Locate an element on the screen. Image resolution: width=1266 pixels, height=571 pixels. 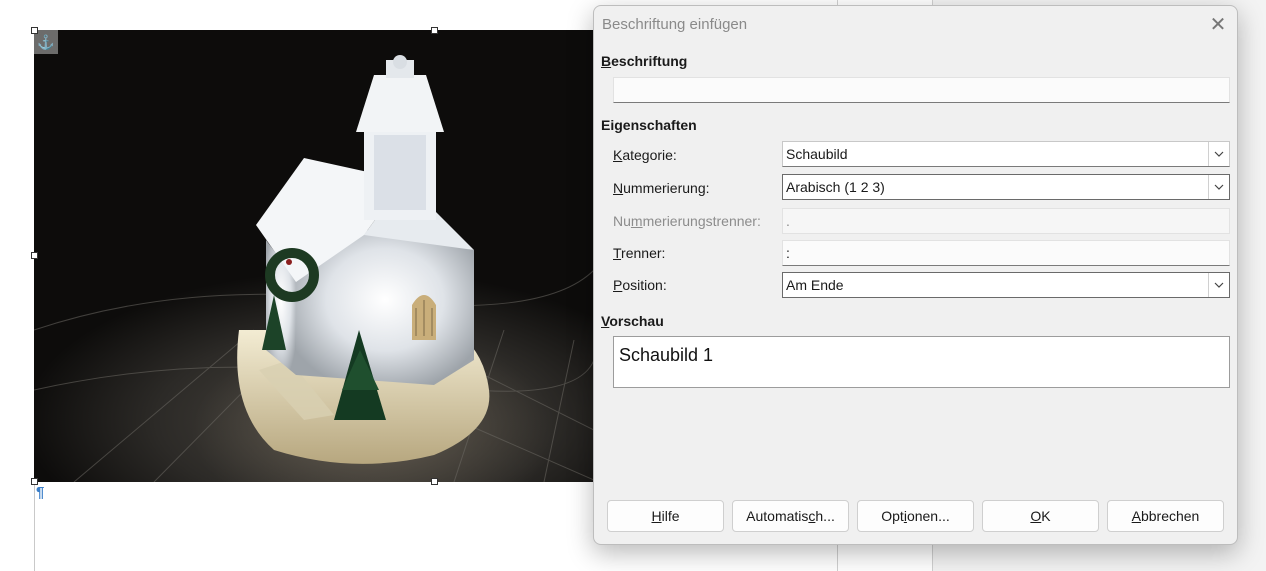
numbering-value: Arabisch (1 2 3) is located at coordinates (835, 187).